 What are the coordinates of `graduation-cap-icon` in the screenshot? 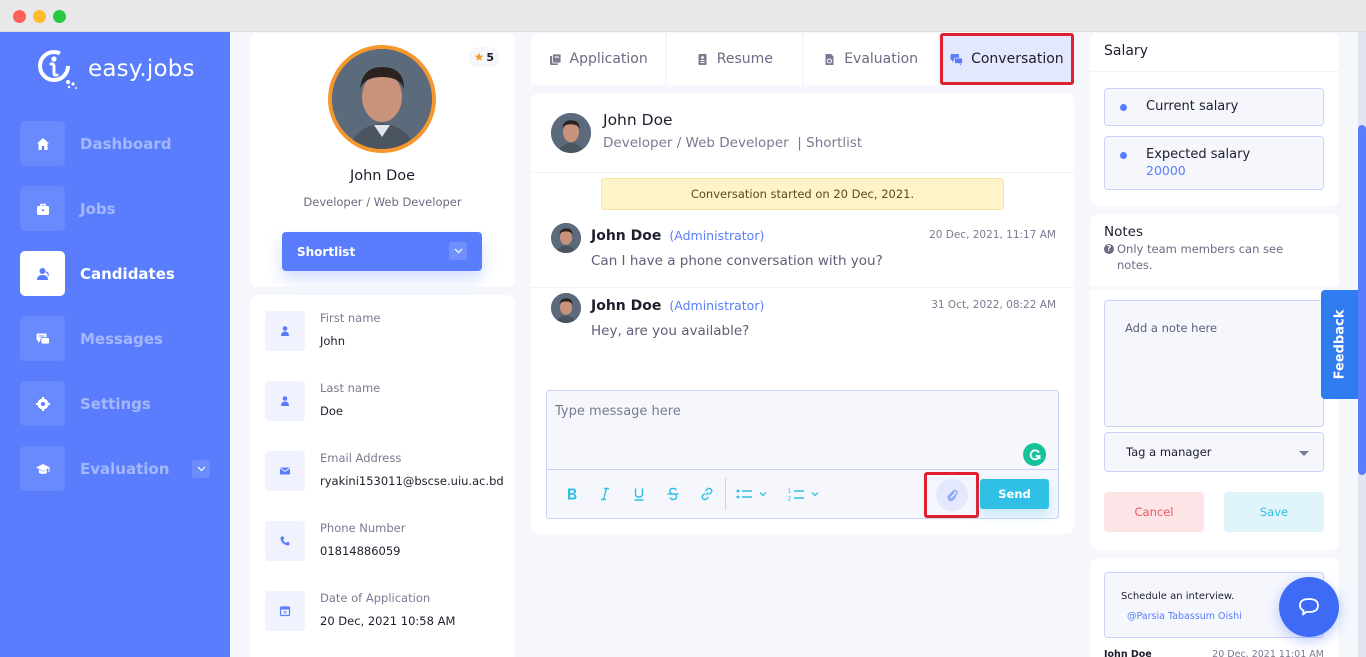 It's located at (42, 468).